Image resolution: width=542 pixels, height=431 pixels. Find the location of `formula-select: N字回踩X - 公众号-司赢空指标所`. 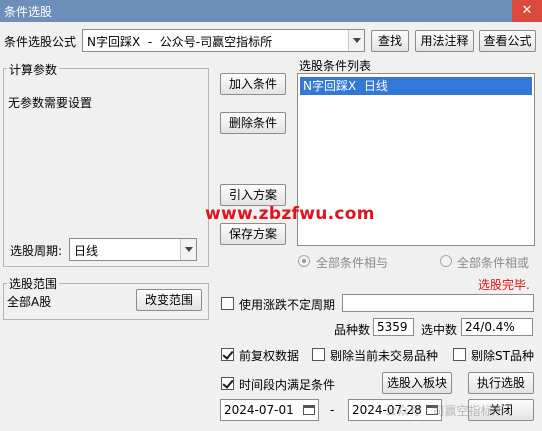

formula-select: N字回踩X - 公众号-司赢空指标所 is located at coordinates (223, 40).